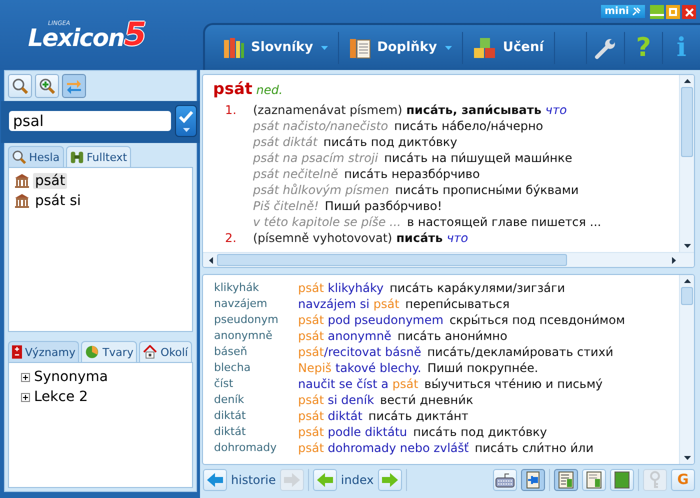  Describe the element at coordinates (36, 156) in the screenshot. I see `tab: Hesla` at that location.